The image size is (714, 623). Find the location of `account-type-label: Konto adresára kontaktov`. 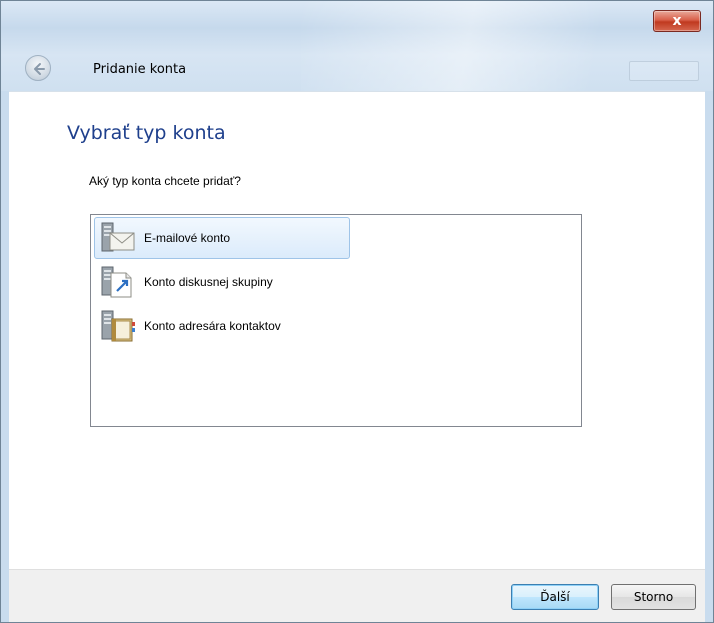

account-type-label: Konto adresára kontaktov is located at coordinates (212, 326).